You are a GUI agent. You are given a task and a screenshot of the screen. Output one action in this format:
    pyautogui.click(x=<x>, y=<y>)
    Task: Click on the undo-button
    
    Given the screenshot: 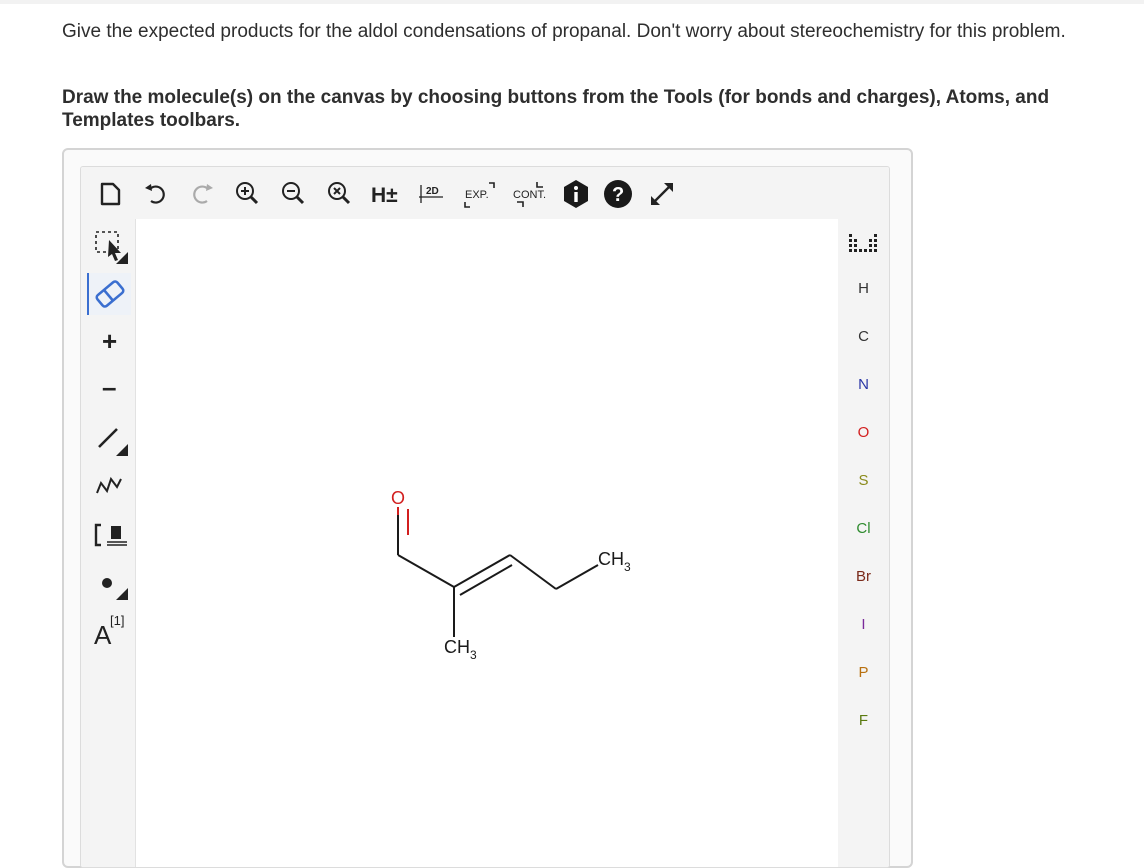 What is the action you would take?
    pyautogui.click(x=156, y=194)
    